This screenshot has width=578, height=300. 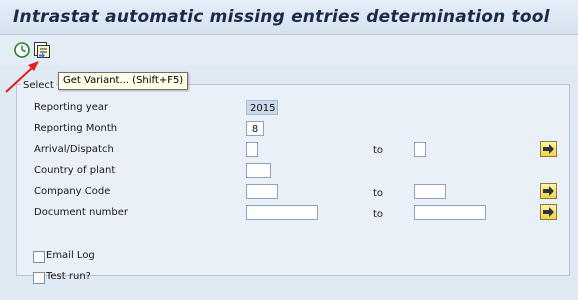 What do you see at coordinates (378, 150) in the screenshot?
I see `arrival-dispatch-to-label: to` at bounding box center [378, 150].